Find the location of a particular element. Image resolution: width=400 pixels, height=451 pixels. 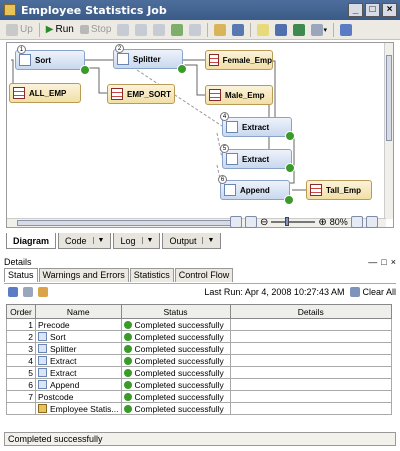

zoom-slider is located at coordinates (293, 221).